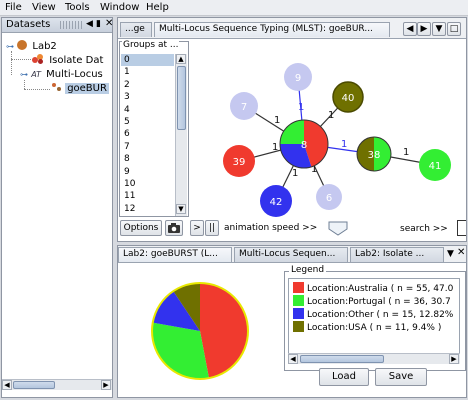 Image resolution: width=468 pixels, height=400 pixels. What do you see at coordinates (147, 110) in the screenshot?
I see `groups-list-item: 4` at bounding box center [147, 110].